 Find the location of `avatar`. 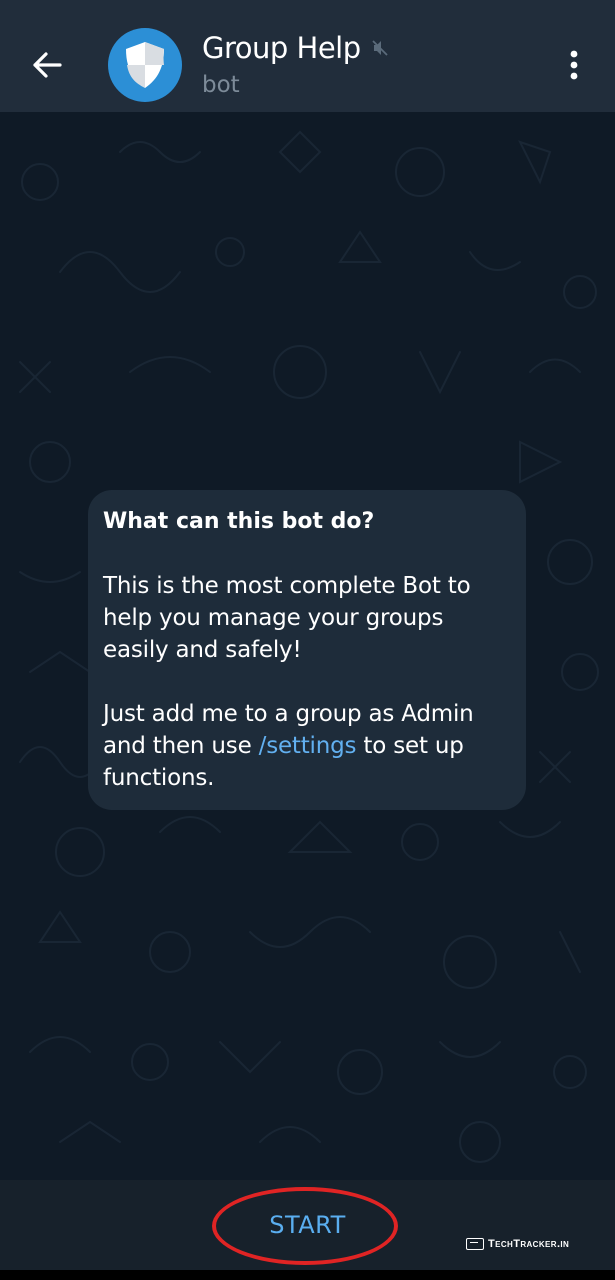

avatar is located at coordinates (145, 65).